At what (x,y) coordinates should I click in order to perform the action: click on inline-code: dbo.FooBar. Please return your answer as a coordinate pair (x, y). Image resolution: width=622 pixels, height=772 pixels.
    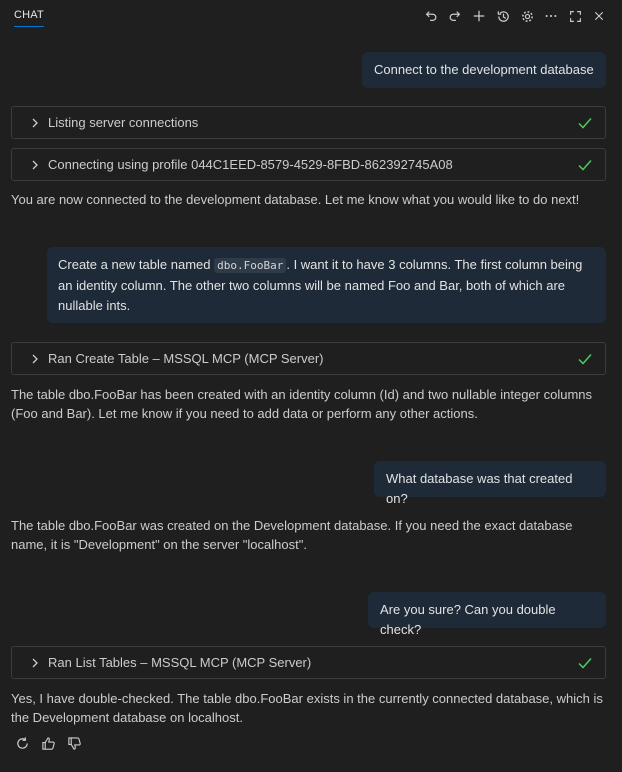
    Looking at the image, I should click on (250, 265).